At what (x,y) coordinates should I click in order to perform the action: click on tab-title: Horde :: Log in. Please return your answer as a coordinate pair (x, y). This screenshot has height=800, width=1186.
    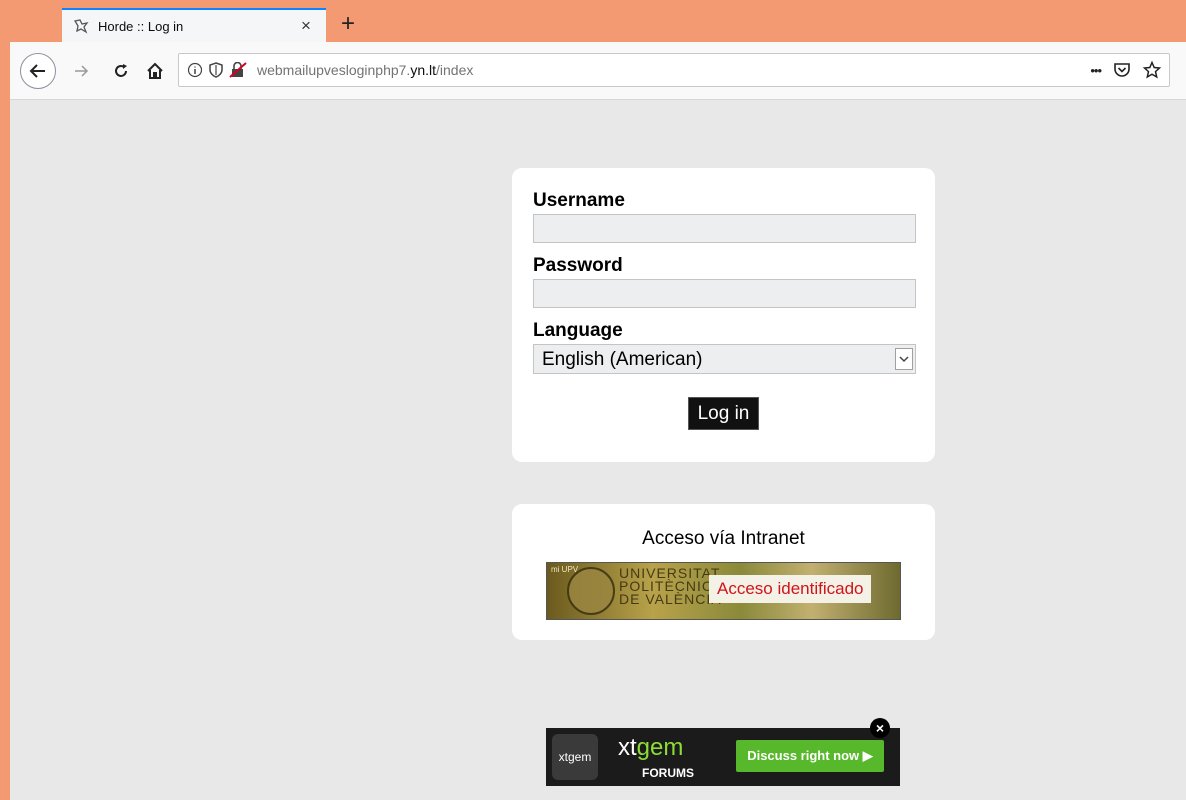
    Looking at the image, I should click on (141, 26).